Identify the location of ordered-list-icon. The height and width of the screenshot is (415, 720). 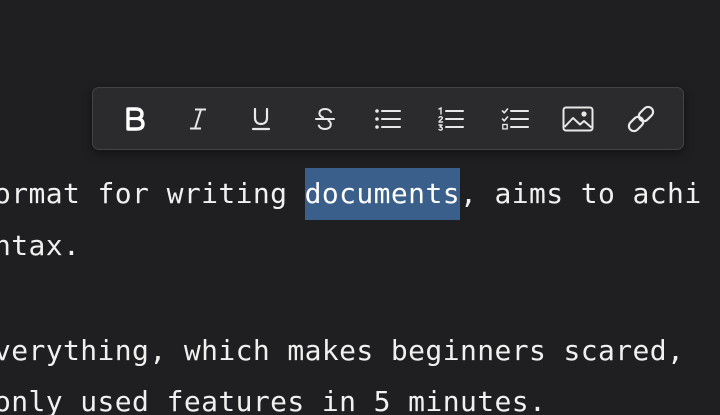
(451, 119).